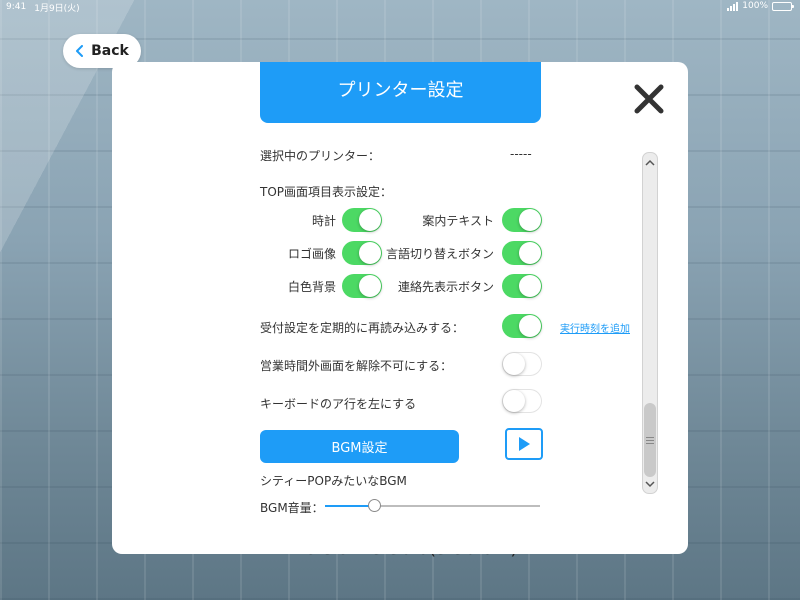  I want to click on language-button-toggle, so click(522, 253).